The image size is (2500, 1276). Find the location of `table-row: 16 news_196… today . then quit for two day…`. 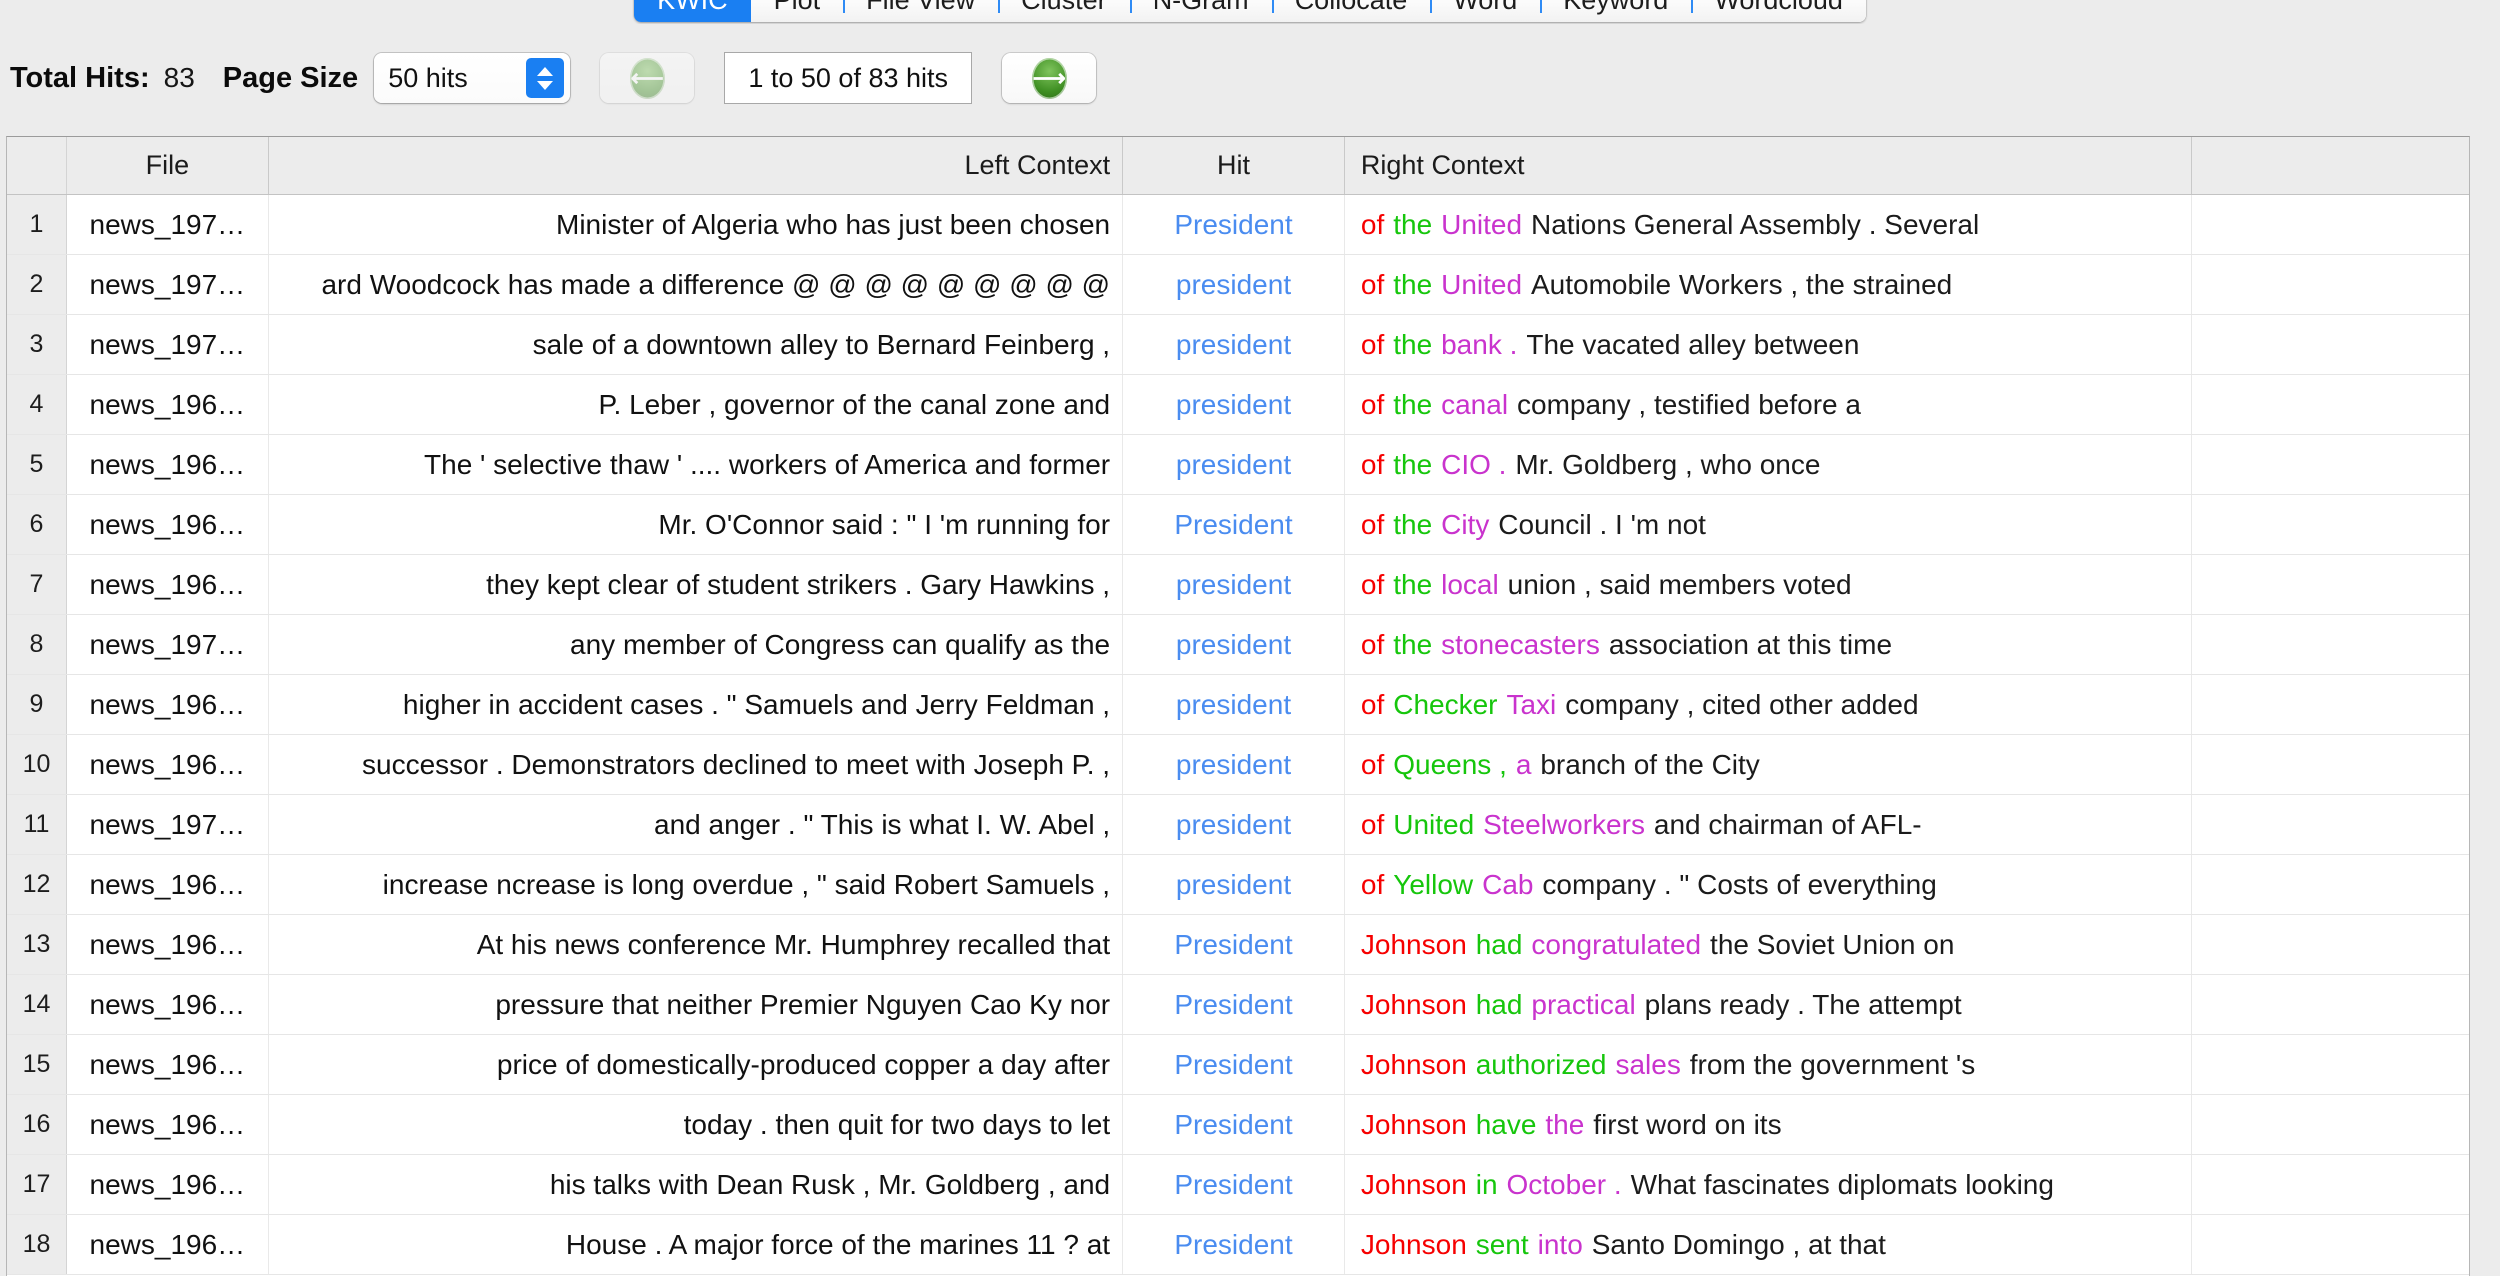

table-row: 16 news_196… today . then quit for two day… is located at coordinates (1238, 1125).